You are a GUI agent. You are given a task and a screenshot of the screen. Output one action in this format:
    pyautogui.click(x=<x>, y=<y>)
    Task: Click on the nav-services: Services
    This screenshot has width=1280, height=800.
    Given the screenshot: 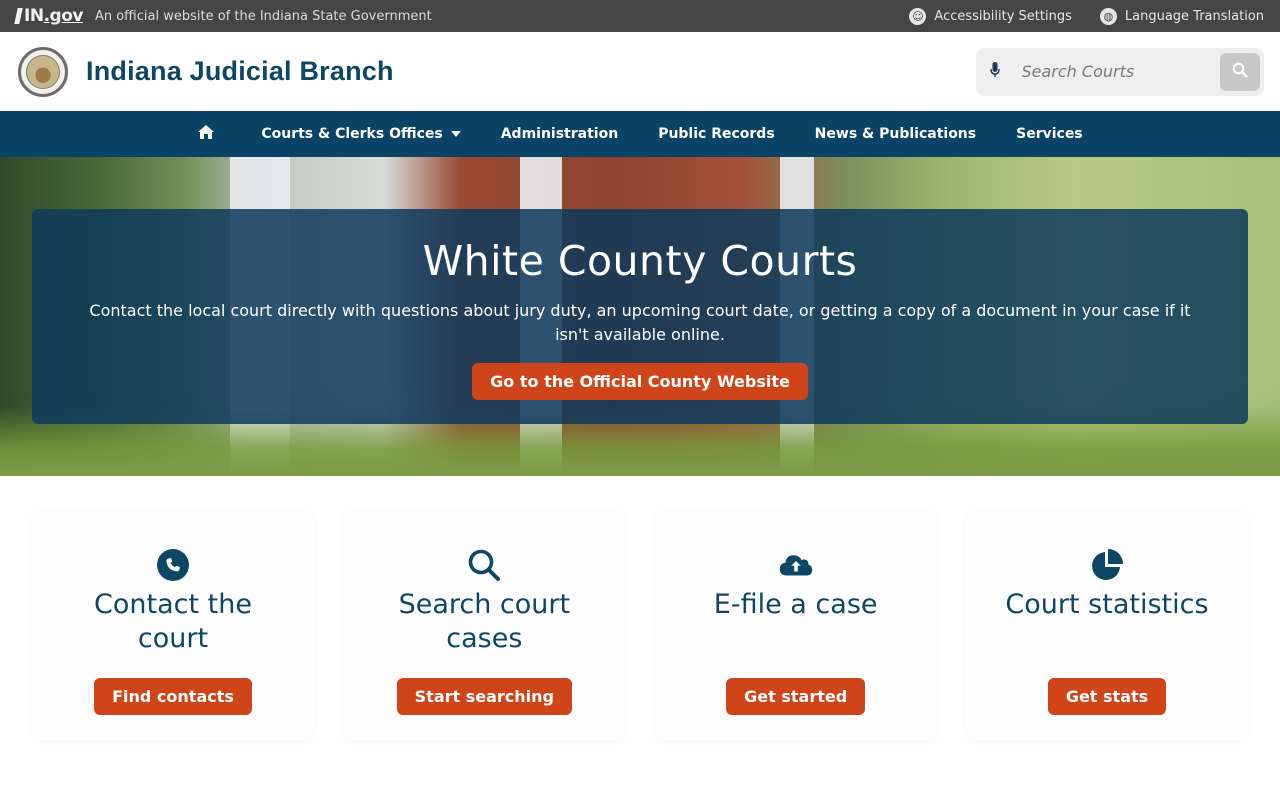 What is the action you would take?
    pyautogui.click(x=1049, y=134)
    